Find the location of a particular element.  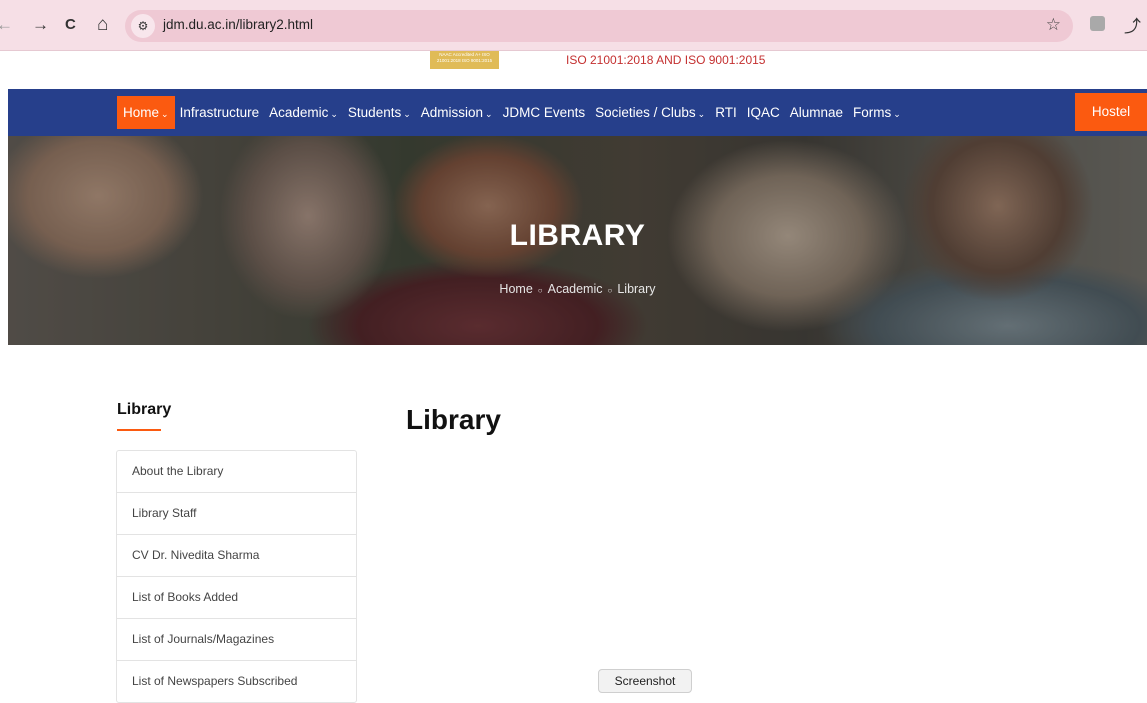

nav-item-societies-clubs: Societies / Clubs ⌄ is located at coordinates (650, 112).